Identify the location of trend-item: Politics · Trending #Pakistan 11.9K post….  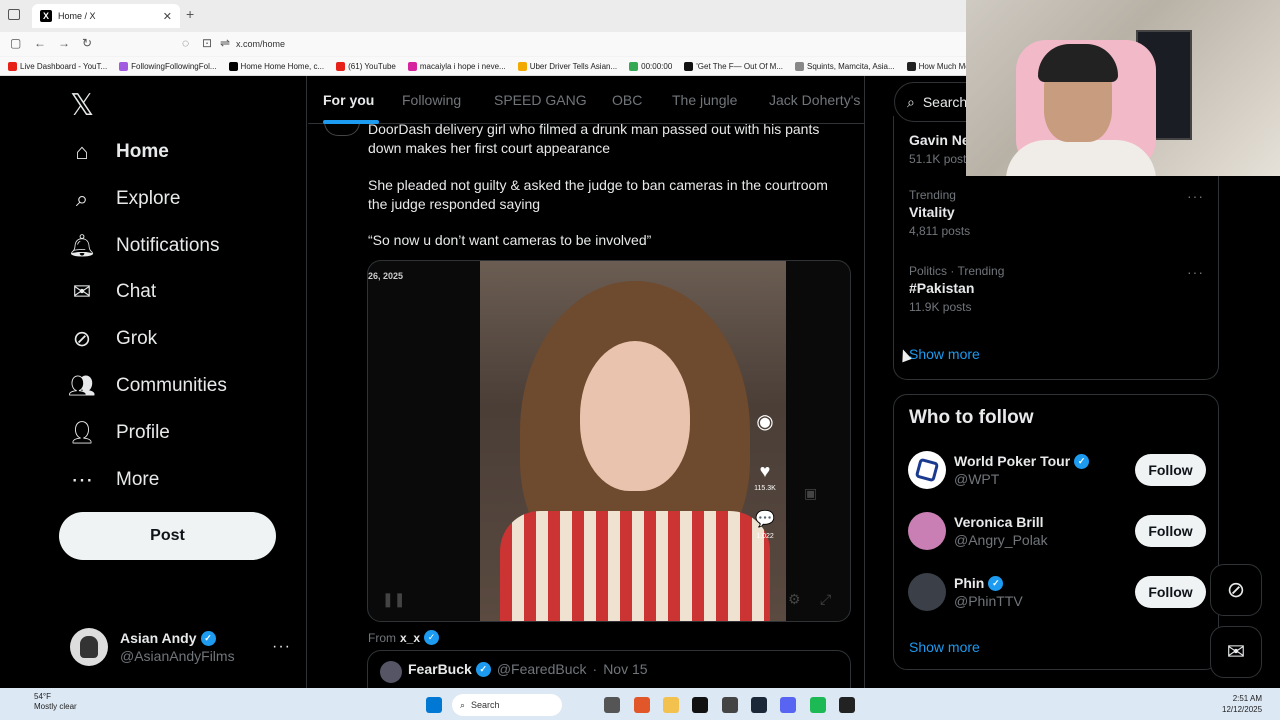
(956, 289).